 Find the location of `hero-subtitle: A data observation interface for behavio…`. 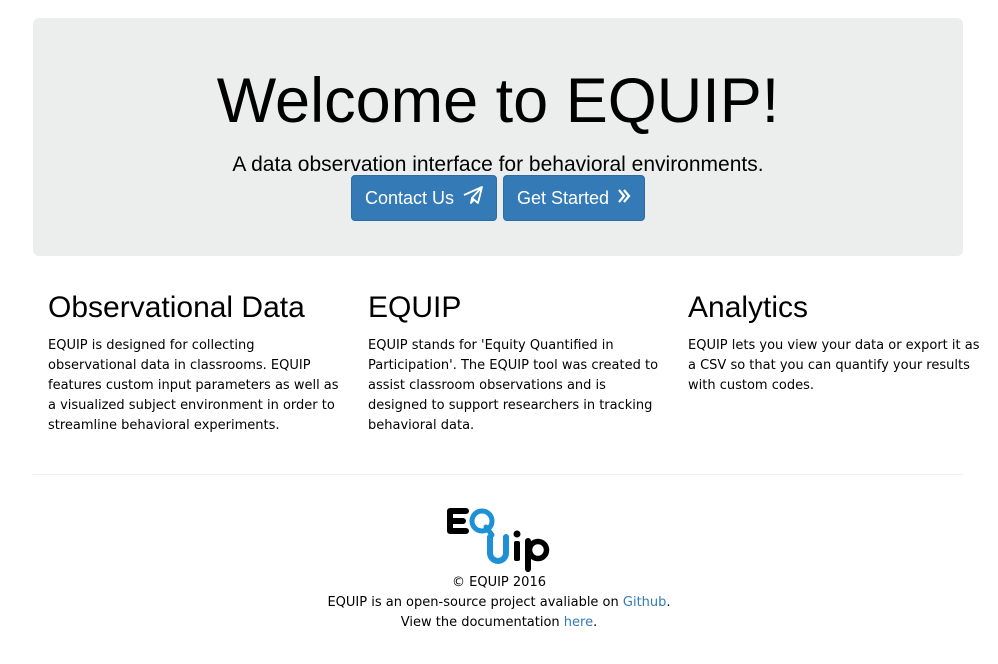

hero-subtitle: A data observation interface for behavio… is located at coordinates (498, 164).